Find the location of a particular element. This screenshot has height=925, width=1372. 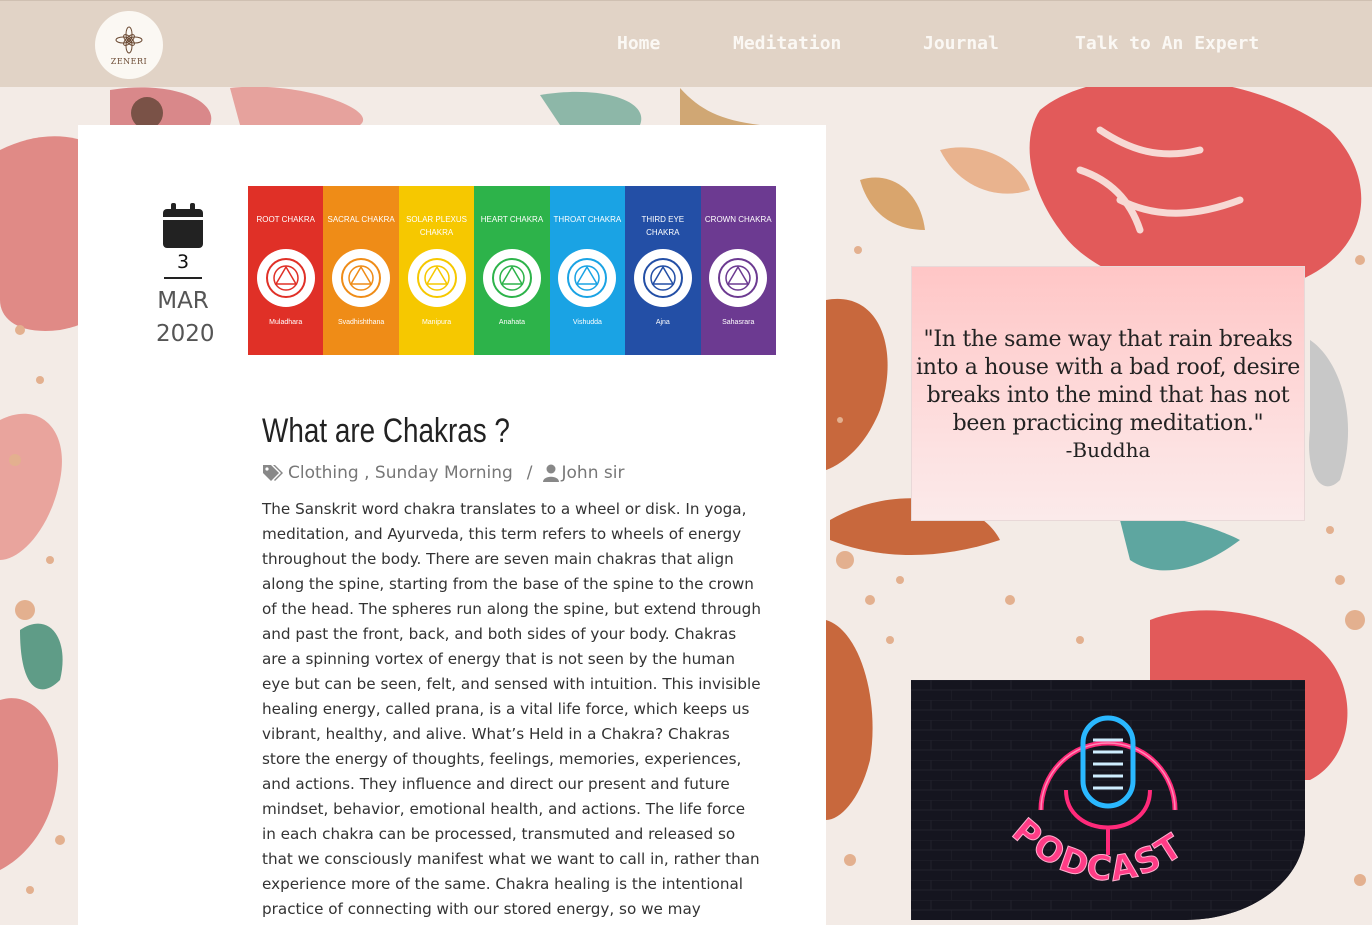

chakra-column: HEART CHAKRA Anahata is located at coordinates (512, 270).